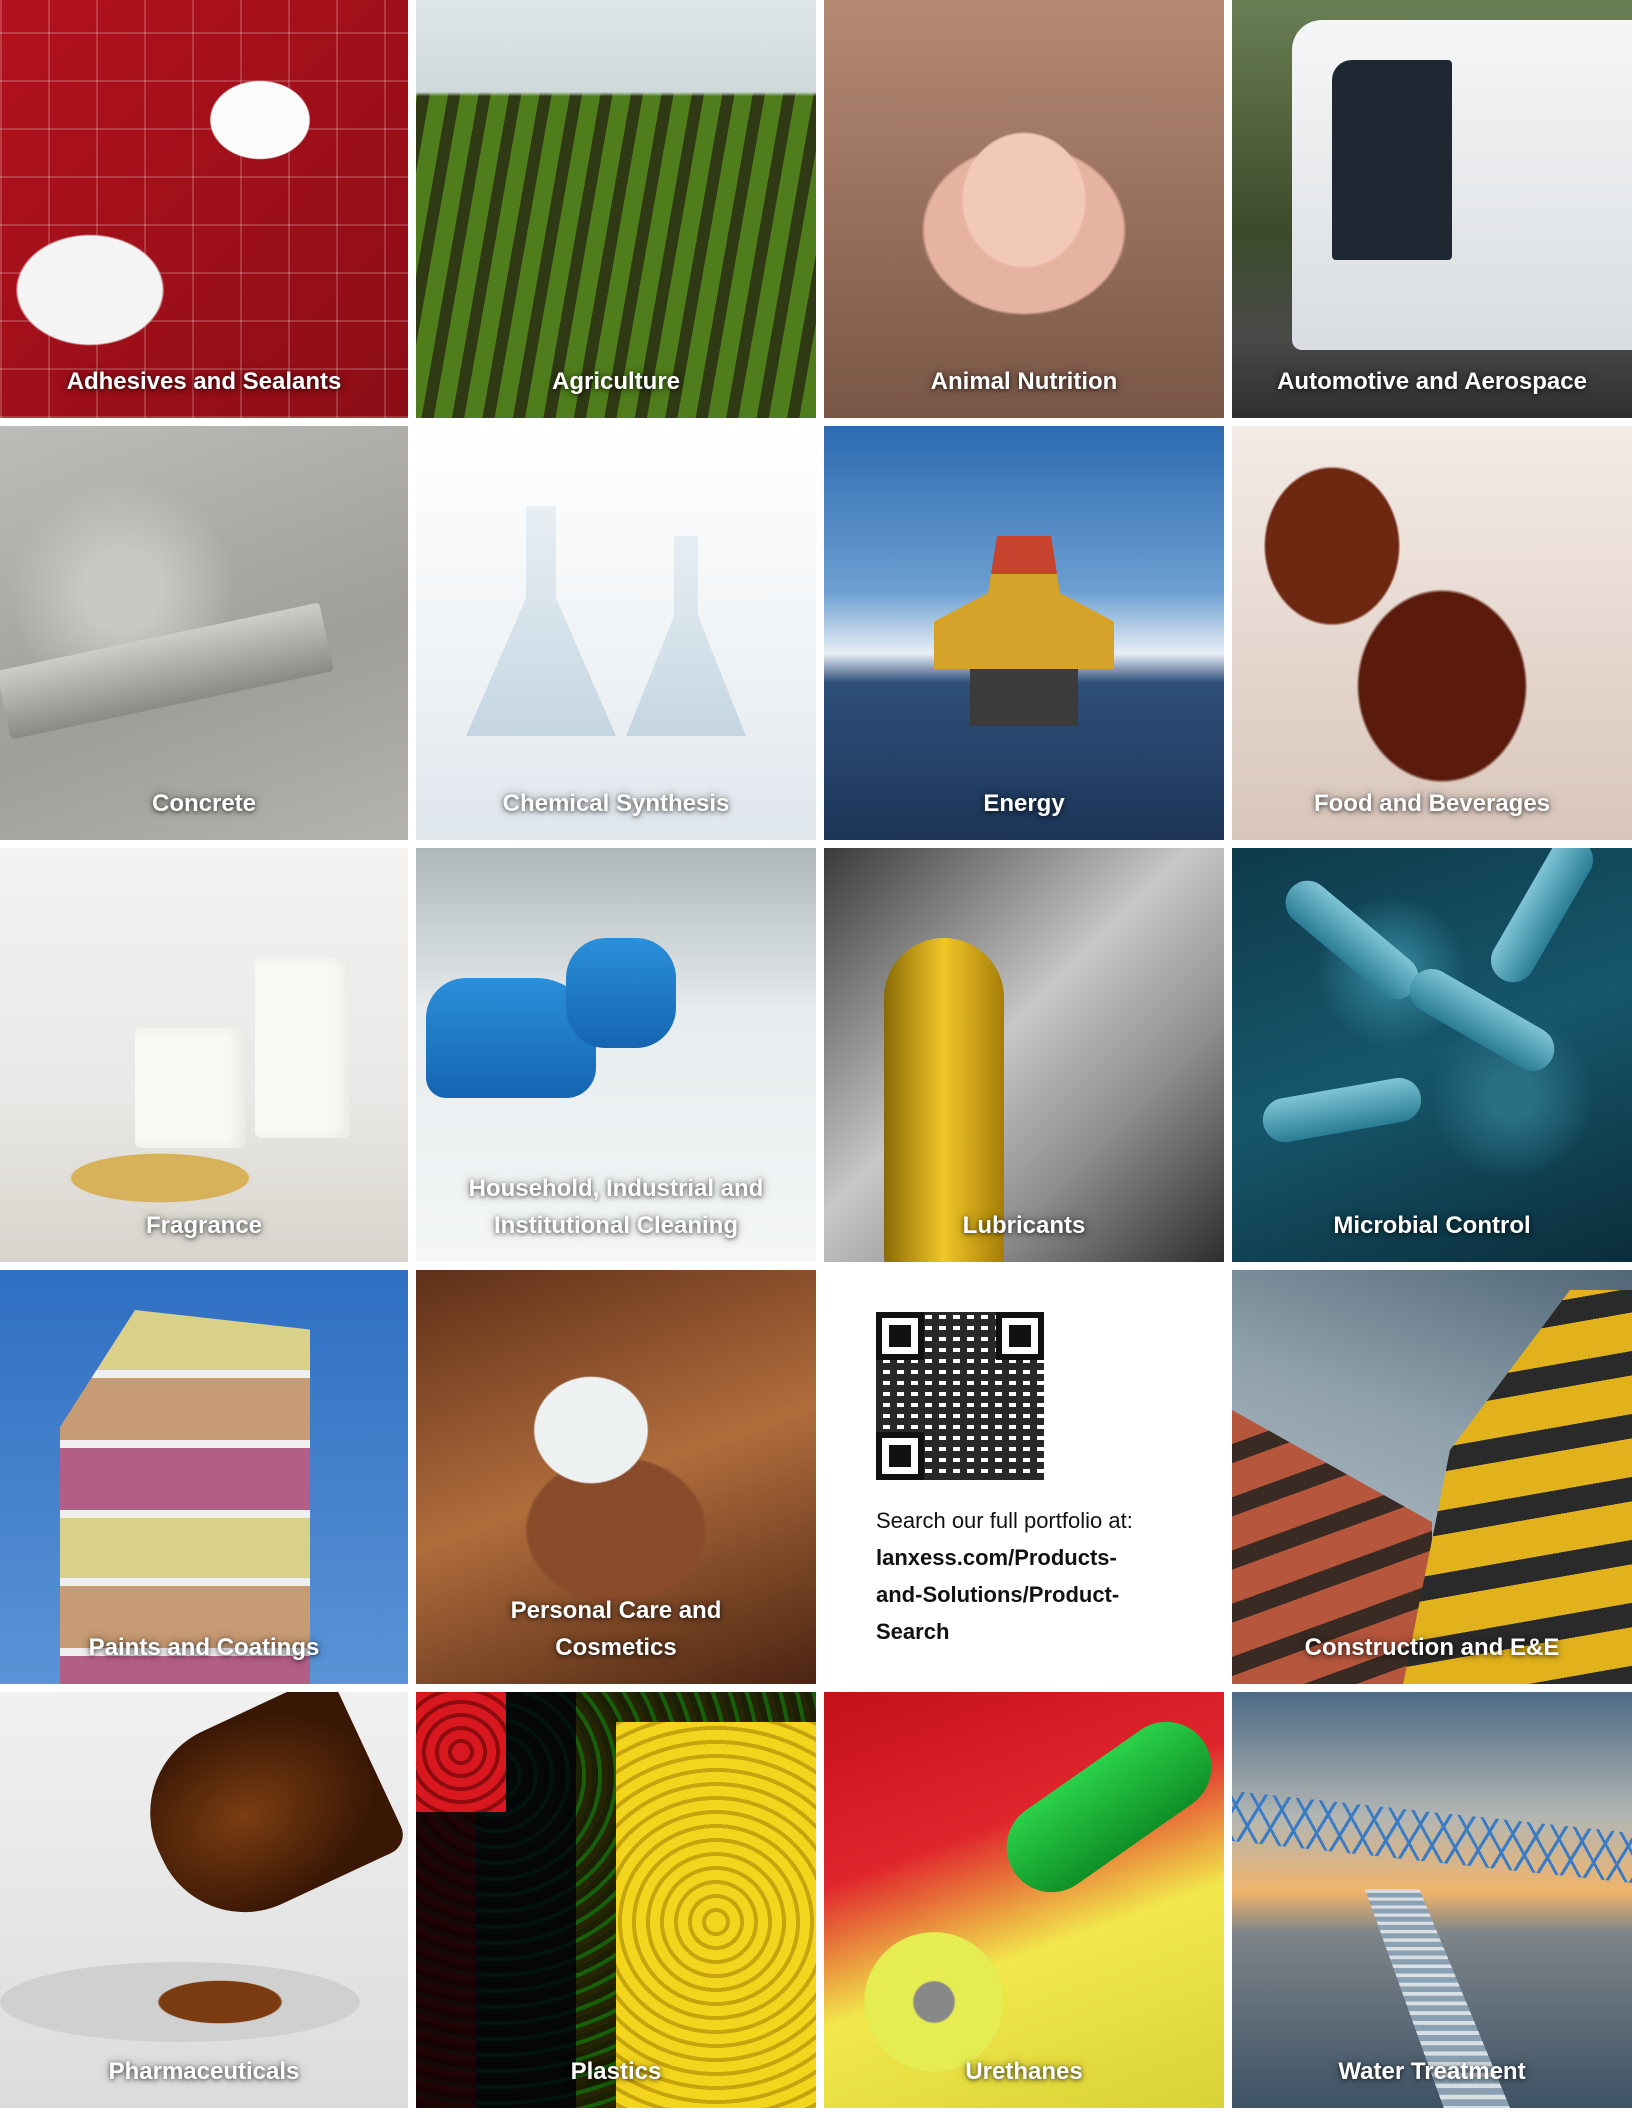 The width and height of the screenshot is (1632, 2112). I want to click on tile-label: Pharmaceuticals, so click(204, 2071).